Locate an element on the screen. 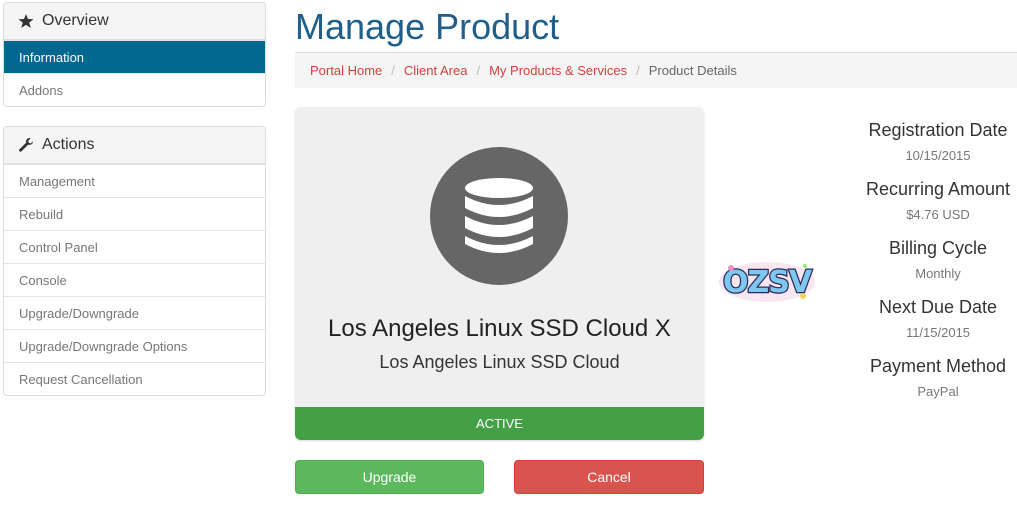  sidebar-item-upgrade-downgrade-options: Upgrade/Downgrade Options is located at coordinates (134, 345).